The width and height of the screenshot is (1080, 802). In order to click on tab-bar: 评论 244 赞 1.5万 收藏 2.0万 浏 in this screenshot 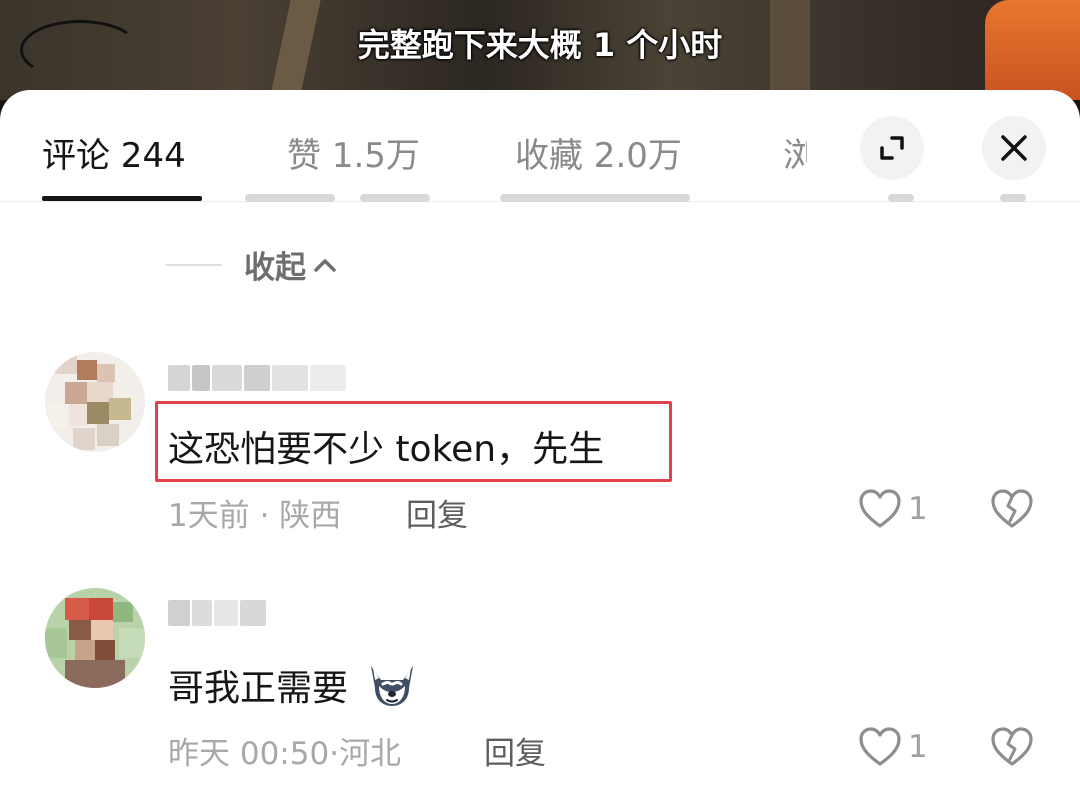, I will do `click(540, 146)`.